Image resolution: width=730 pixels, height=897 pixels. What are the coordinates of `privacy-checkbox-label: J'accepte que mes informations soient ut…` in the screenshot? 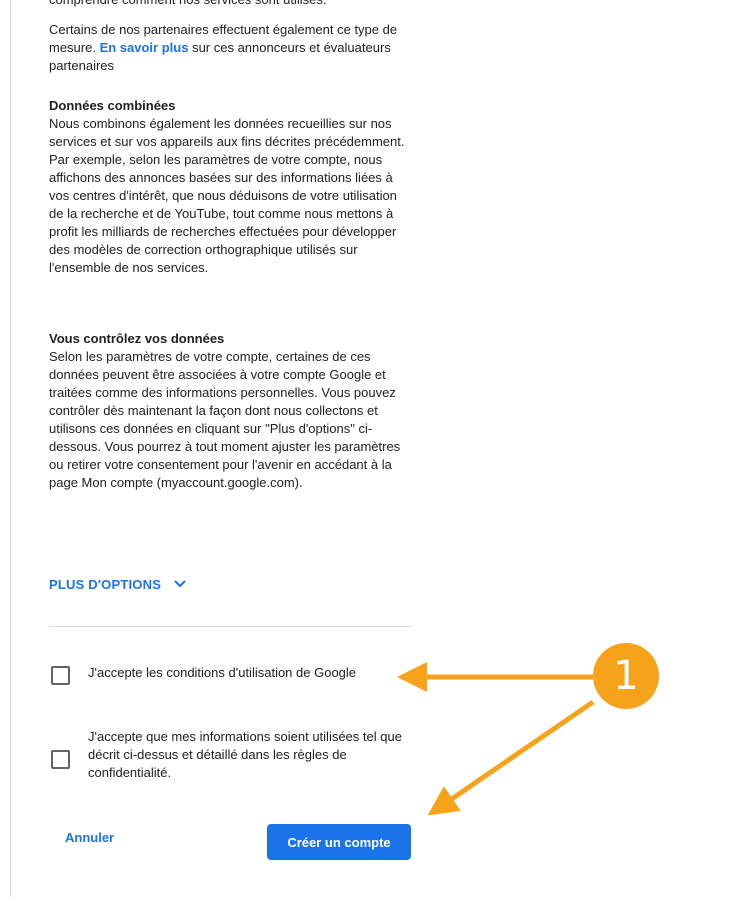 It's located at (245, 754).